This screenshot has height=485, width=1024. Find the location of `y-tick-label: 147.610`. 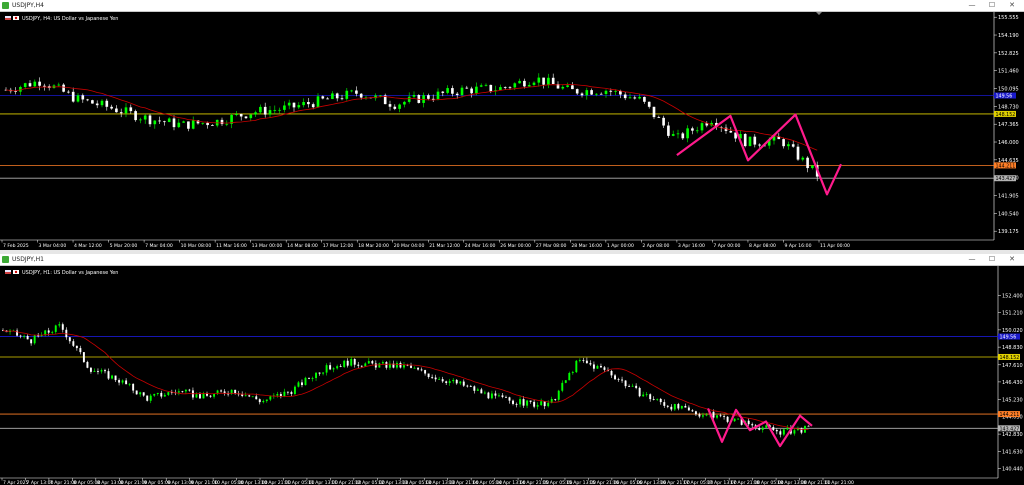

y-tick-label: 147.610 is located at coordinates (1012, 366).